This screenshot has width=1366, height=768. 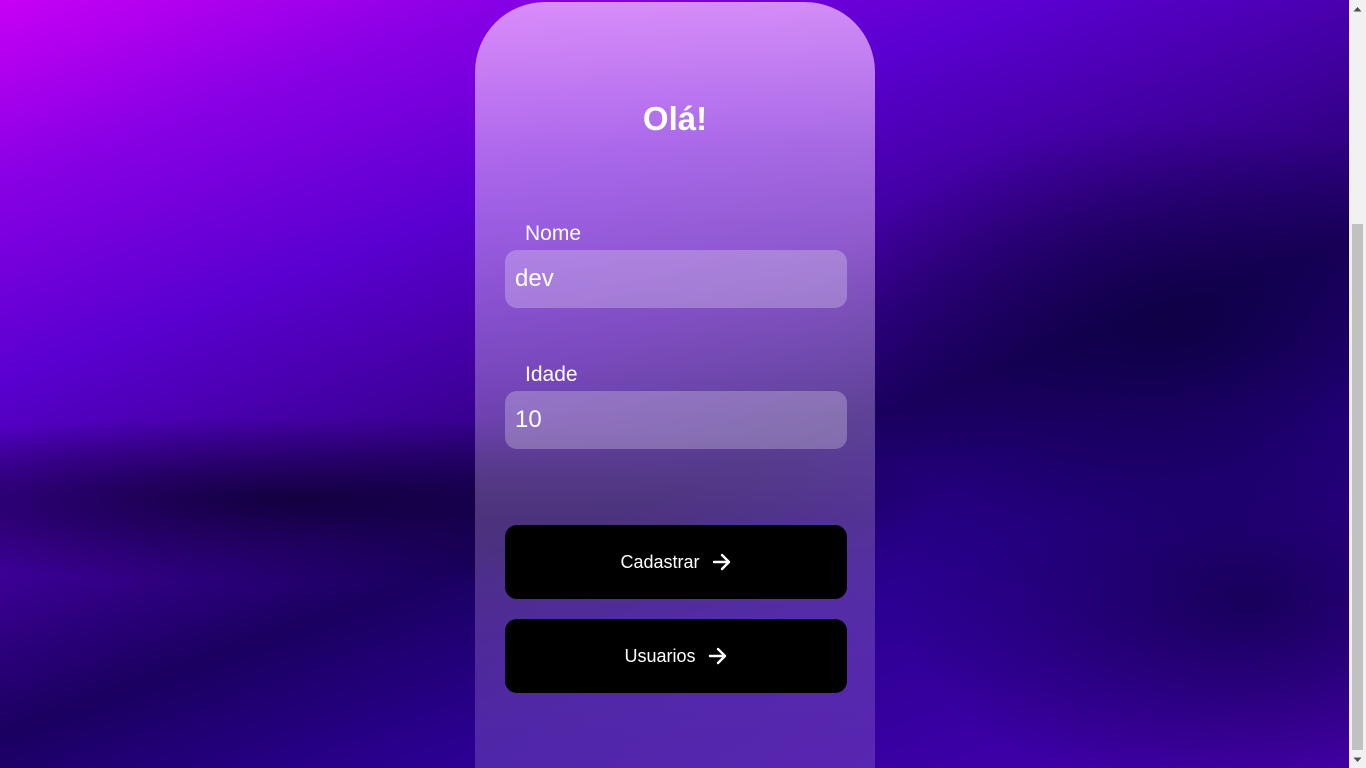 I want to click on cadastrar-button-label: Cadastrar, so click(x=660, y=561).